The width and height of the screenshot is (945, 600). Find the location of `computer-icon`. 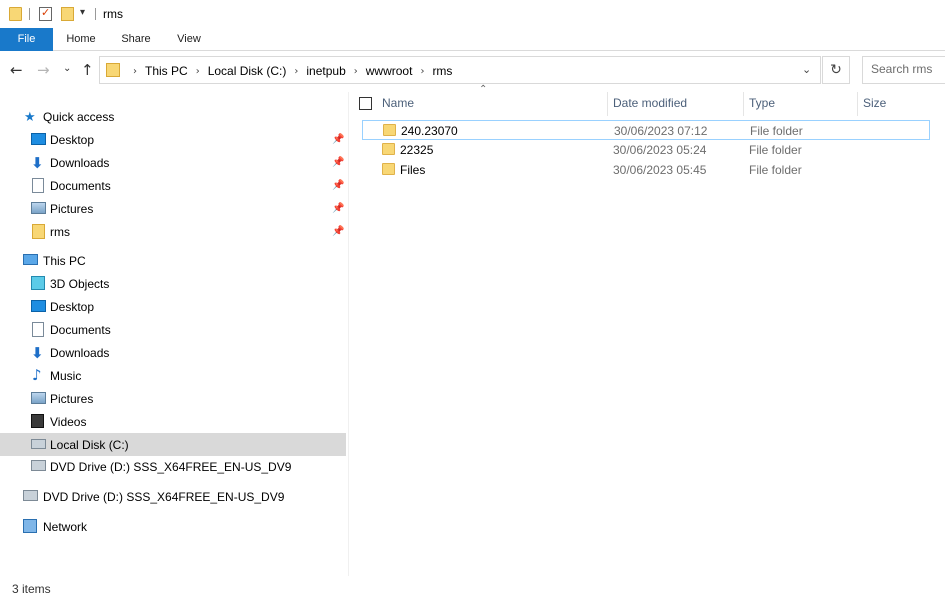

computer-icon is located at coordinates (30, 259).